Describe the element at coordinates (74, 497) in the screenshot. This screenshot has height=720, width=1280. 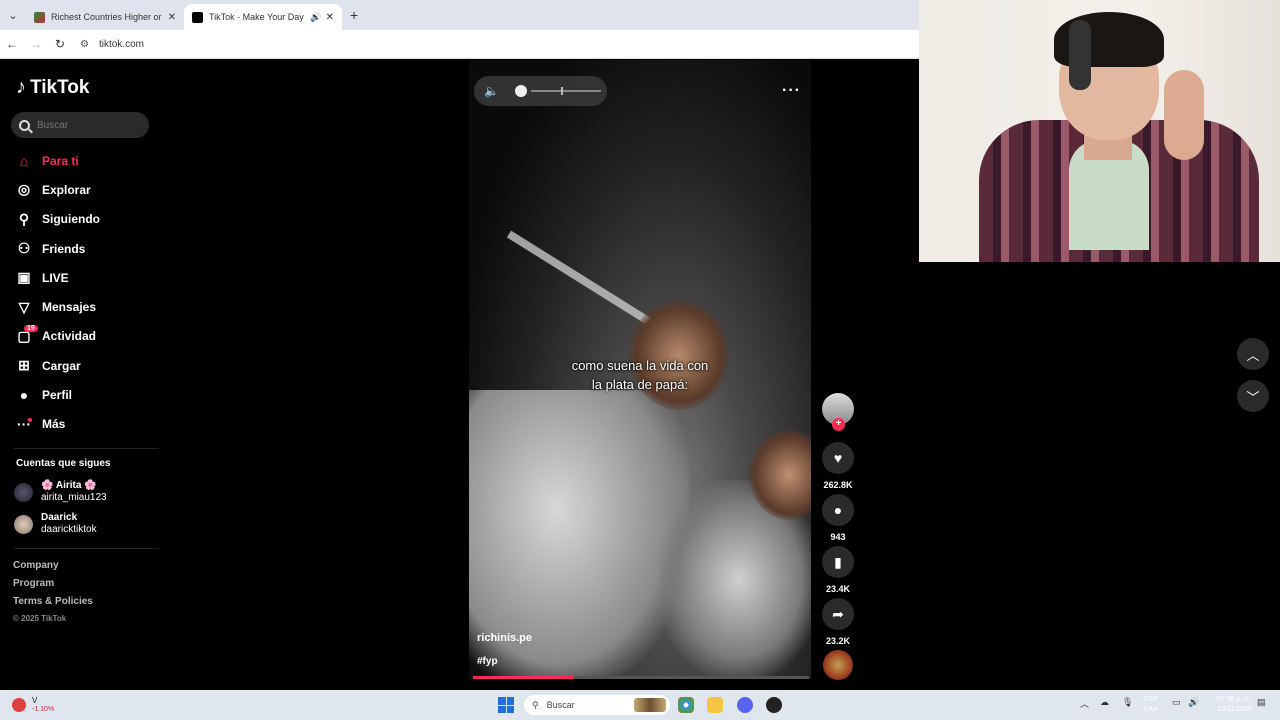
I see `account-handle: airita_miau123` at that location.